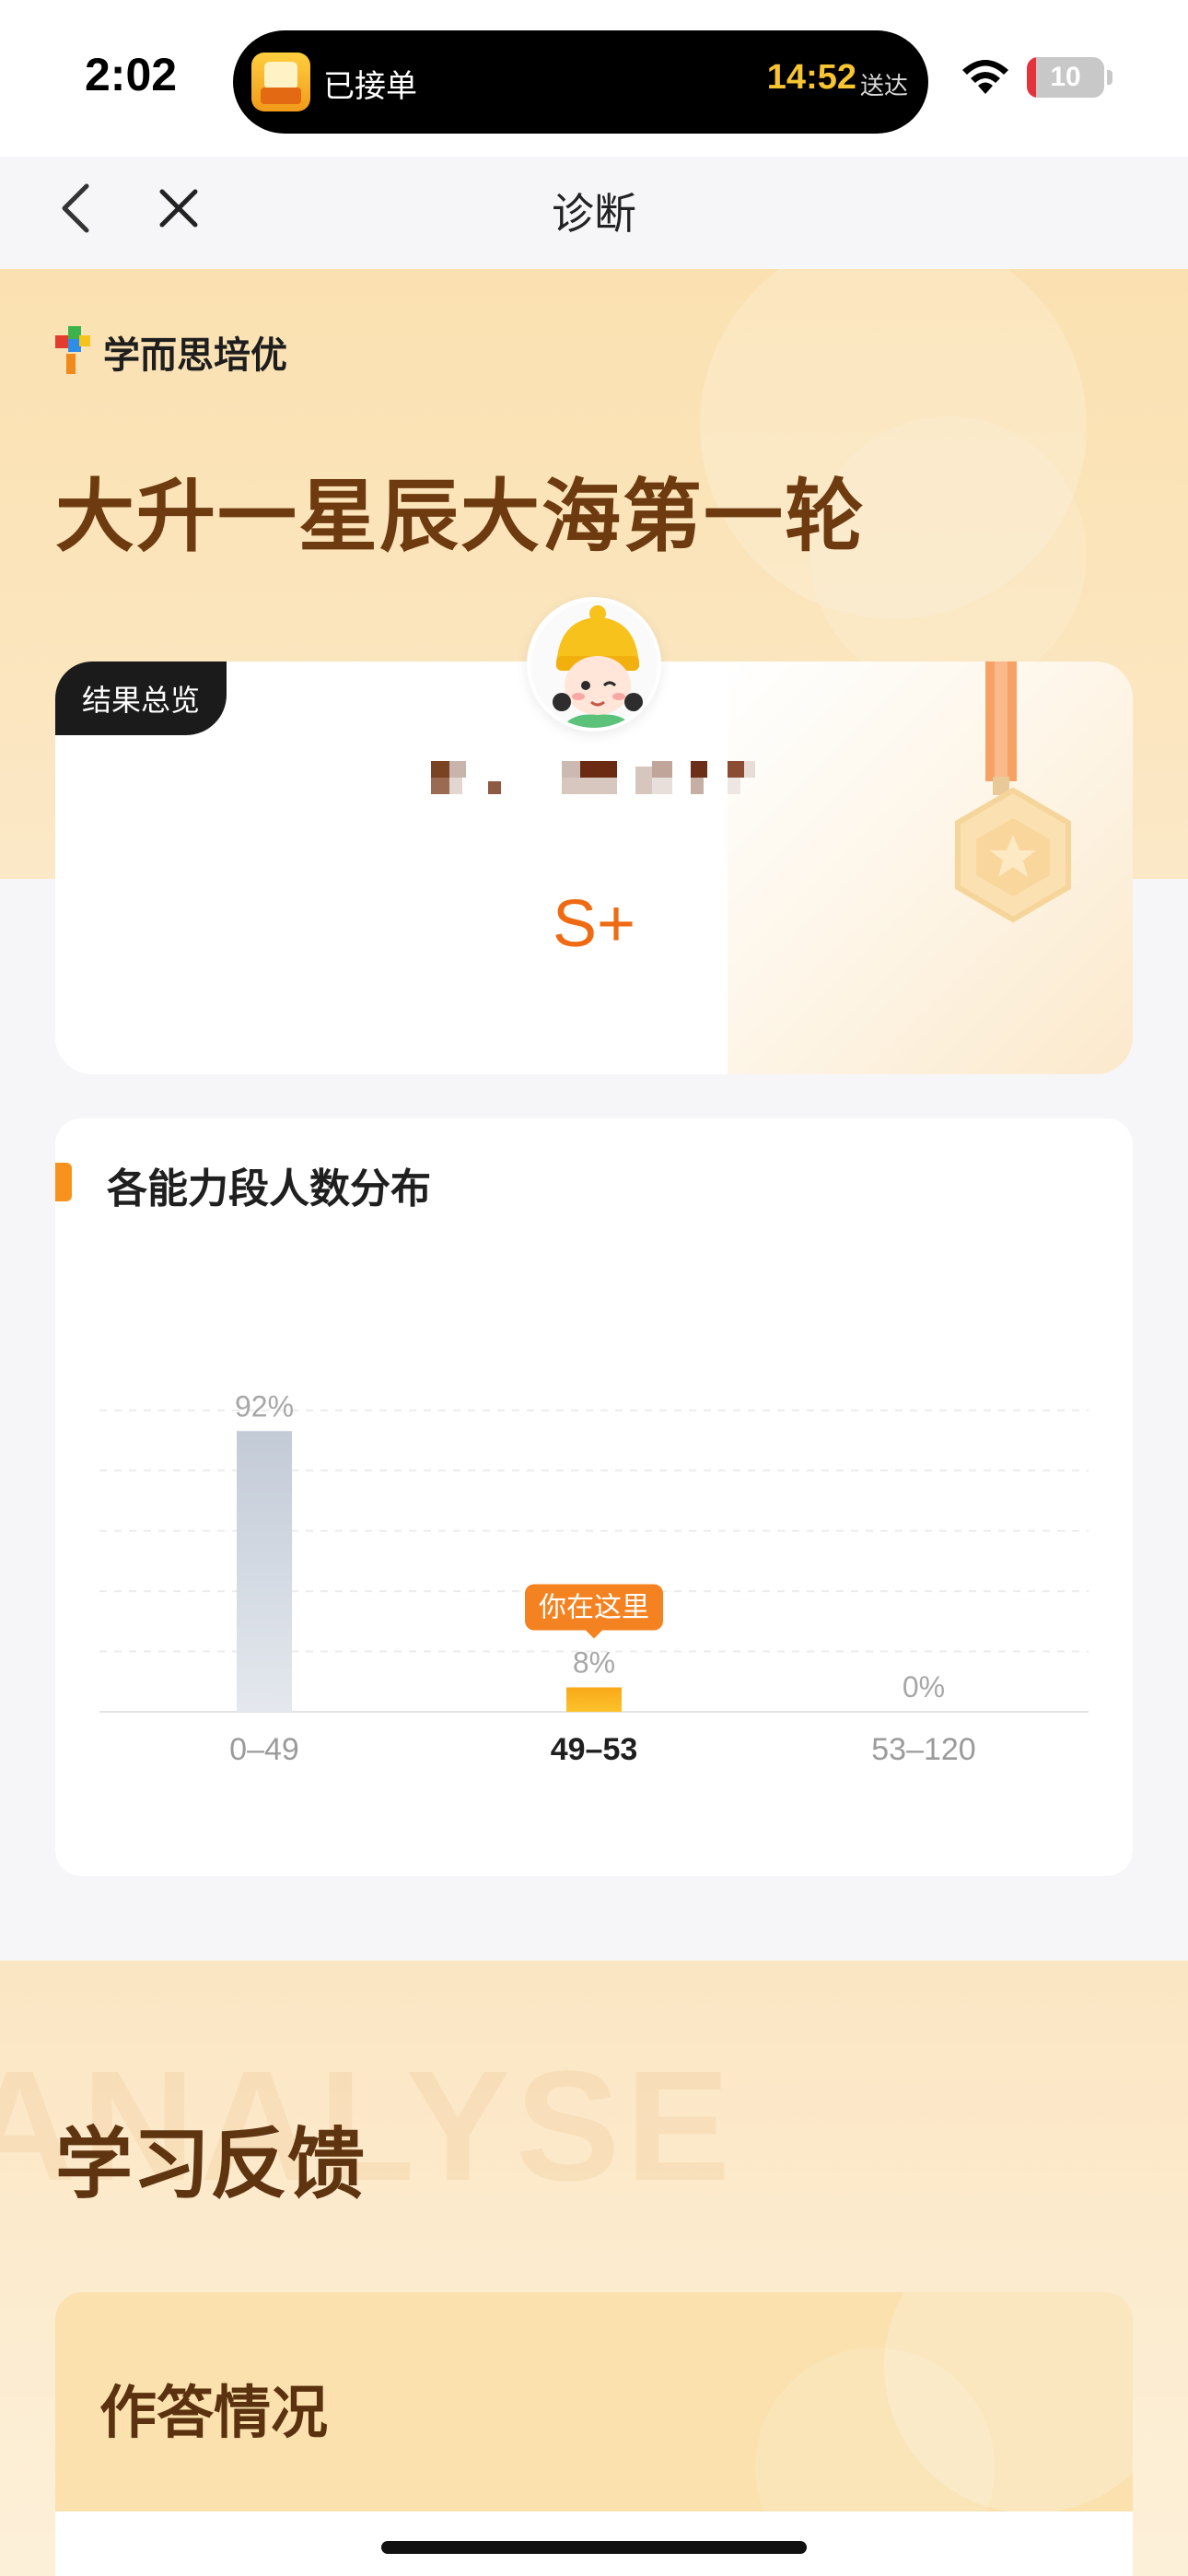 The image size is (1188, 2576). Describe the element at coordinates (594, 1634) in the screenshot. I see `you-are-here-pointer` at that location.